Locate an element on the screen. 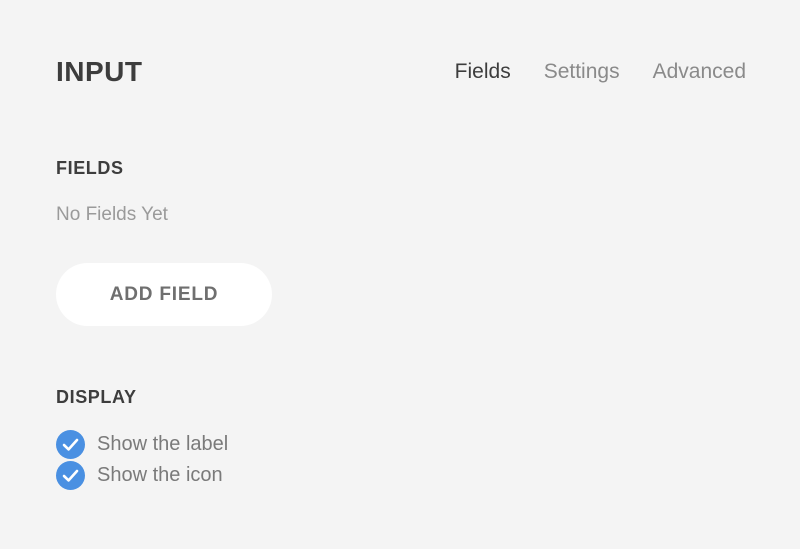 Image resolution: width=800 pixels, height=549 pixels. fields-section-heading: FIELDS is located at coordinates (90, 168).